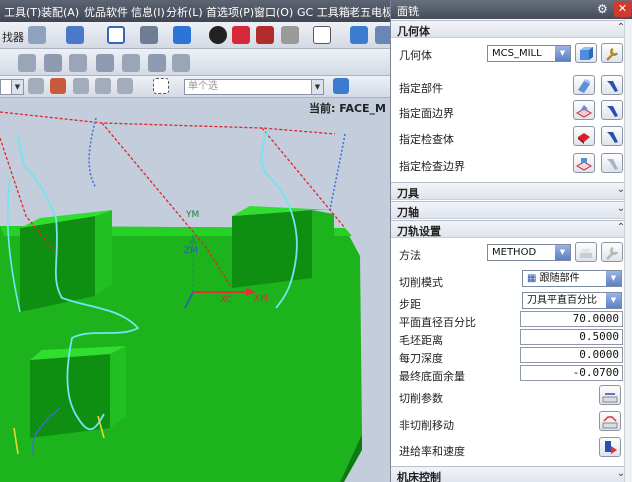  Describe the element at coordinates (12, 87) in the screenshot. I see `selection-filter-combo: ▼` at that location.